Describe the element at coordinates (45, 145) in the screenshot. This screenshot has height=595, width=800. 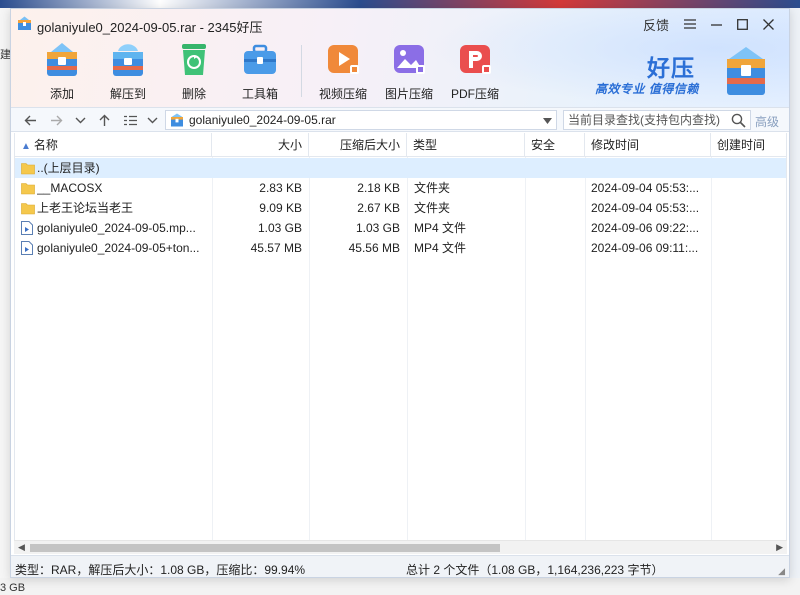
I see `column-header-name-label: 名称` at that location.